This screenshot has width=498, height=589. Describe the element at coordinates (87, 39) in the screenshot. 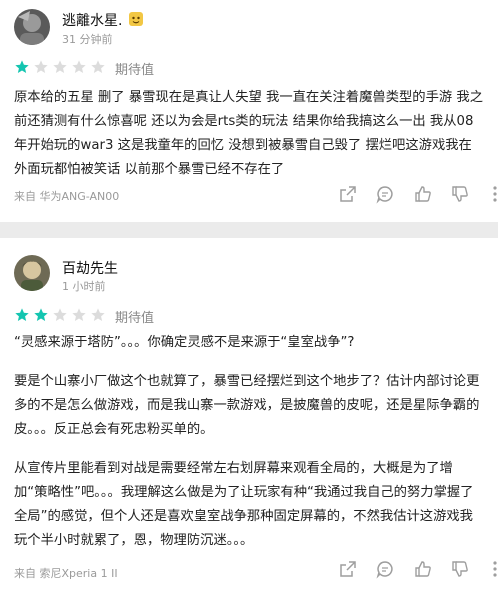

I see `post-time: 31 分钟前` at that location.